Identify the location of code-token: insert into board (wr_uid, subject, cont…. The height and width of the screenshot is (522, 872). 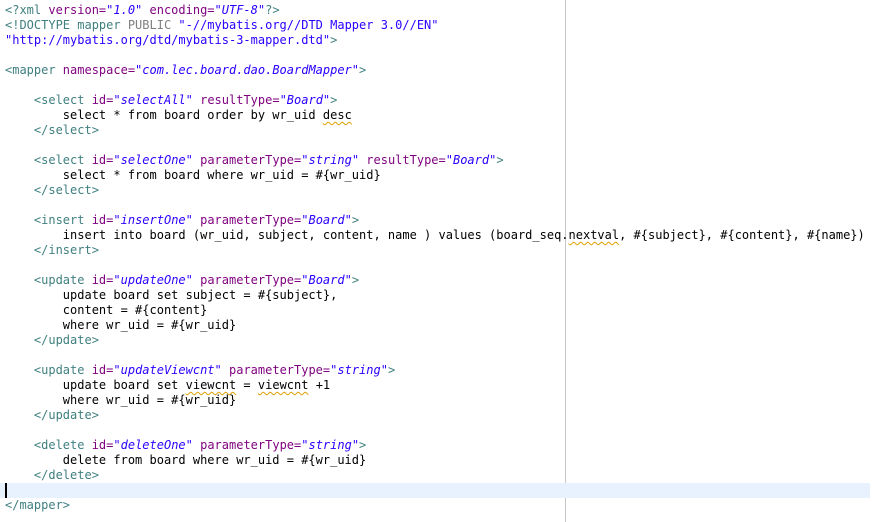
(287, 235).